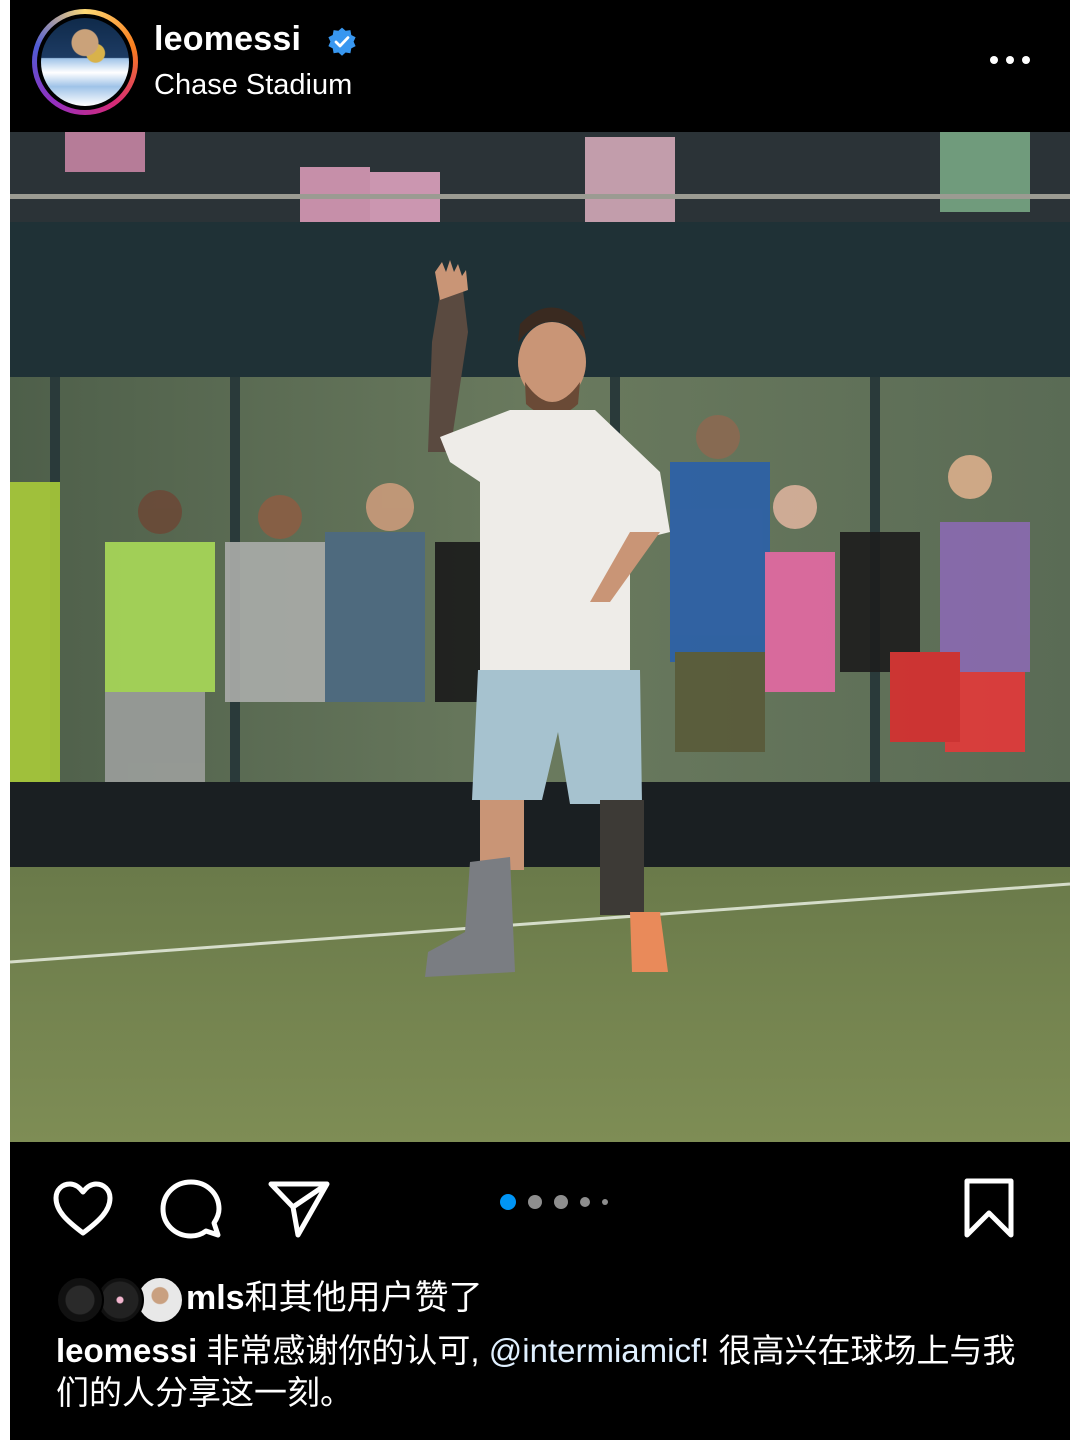  What do you see at coordinates (253, 85) in the screenshot?
I see `post-location: Chase Stadium` at bounding box center [253, 85].